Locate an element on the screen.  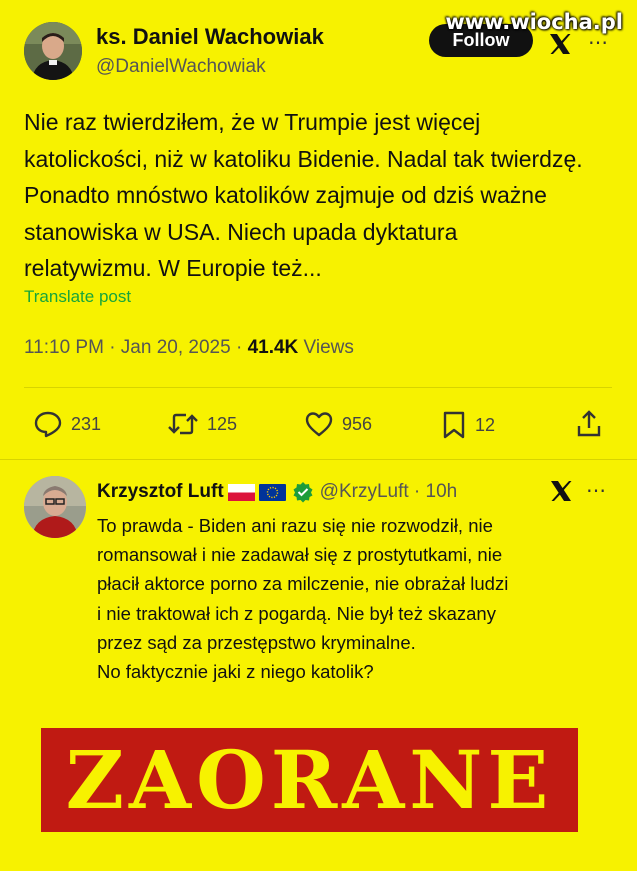
views-count: 41.4K is located at coordinates (273, 347).